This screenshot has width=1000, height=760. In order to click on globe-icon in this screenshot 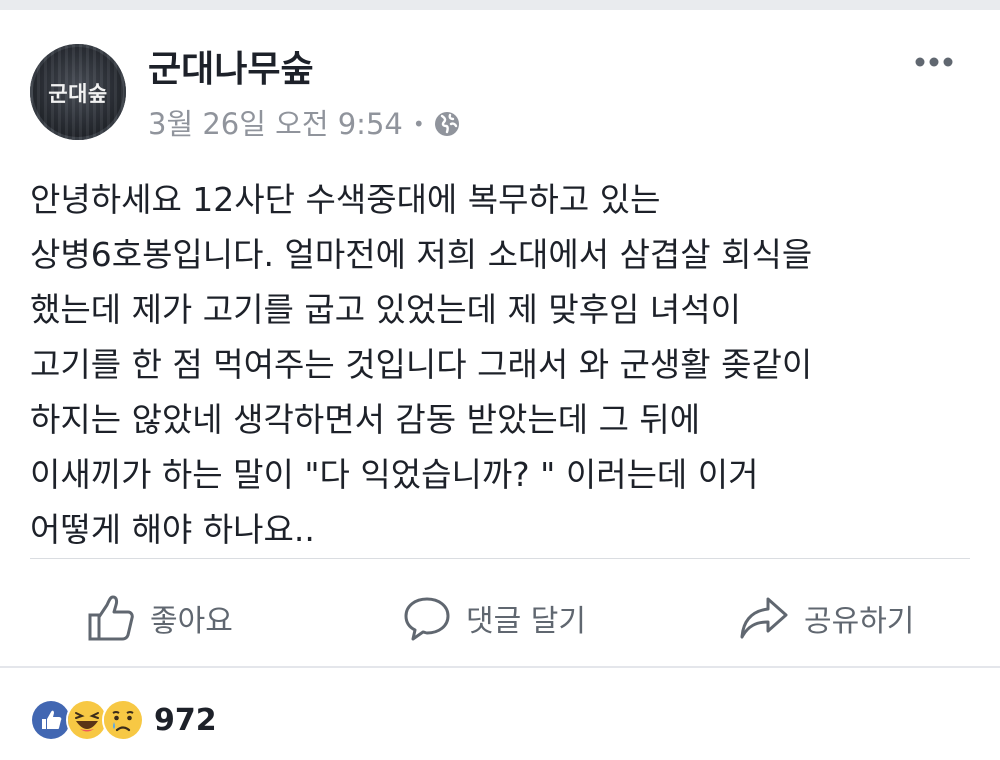, I will do `click(447, 124)`.